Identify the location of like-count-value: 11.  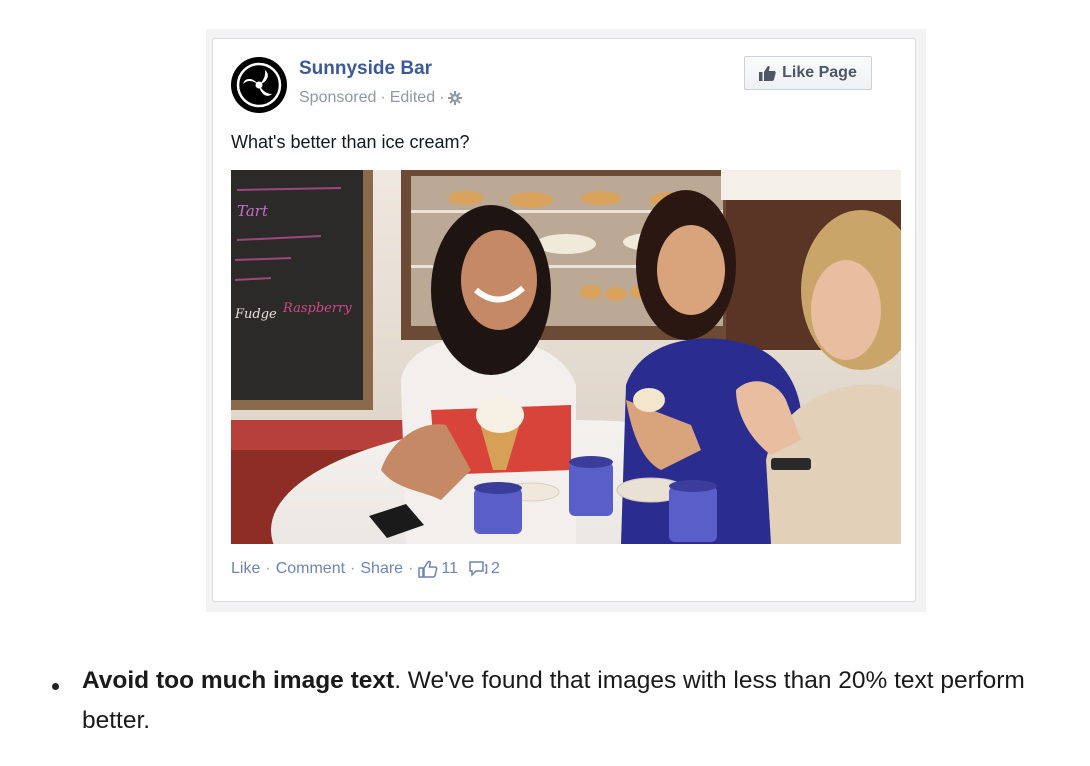
(450, 568).